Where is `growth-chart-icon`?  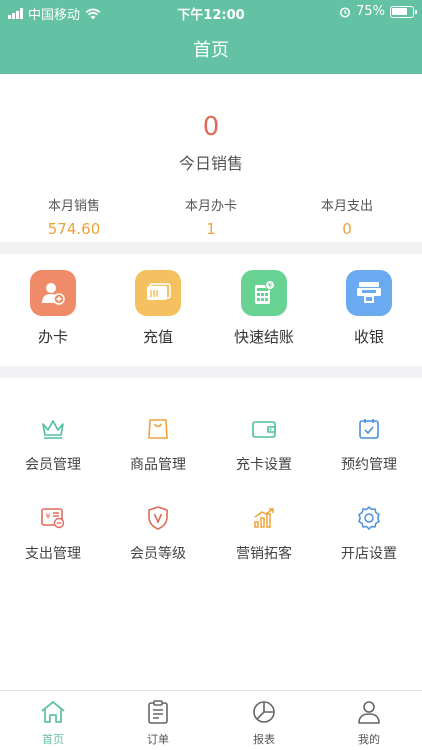
growth-chart-icon is located at coordinates (264, 518).